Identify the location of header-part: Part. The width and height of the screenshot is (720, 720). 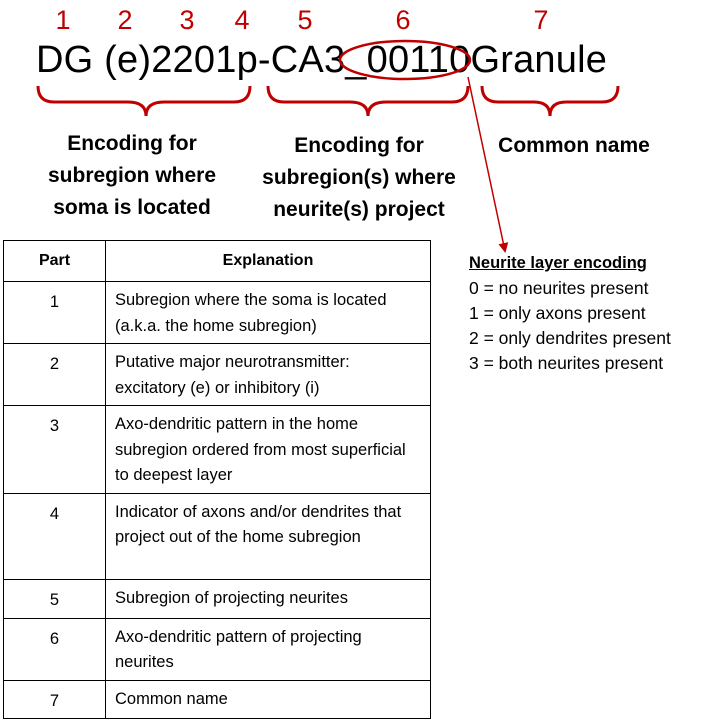
(54, 261).